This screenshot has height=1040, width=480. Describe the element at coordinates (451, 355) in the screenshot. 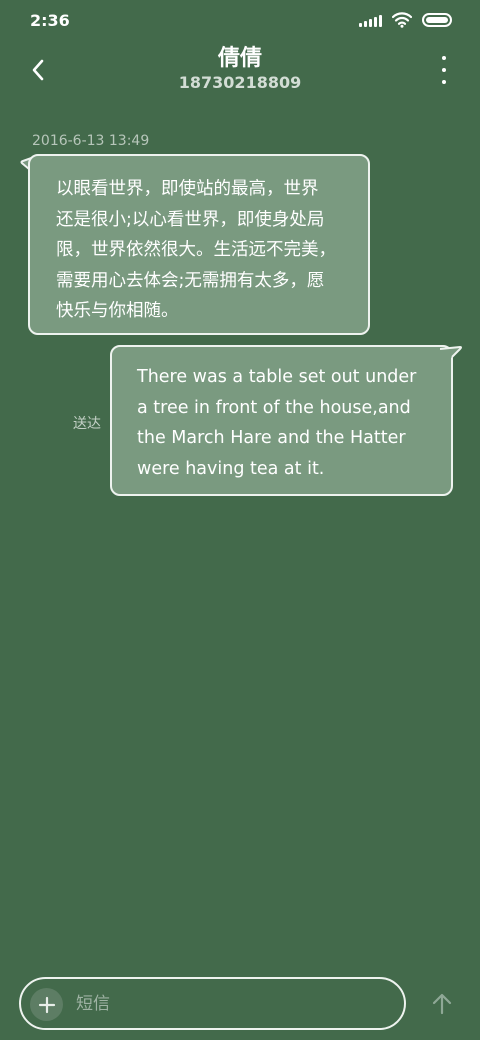

I see `bubble-tail` at that location.